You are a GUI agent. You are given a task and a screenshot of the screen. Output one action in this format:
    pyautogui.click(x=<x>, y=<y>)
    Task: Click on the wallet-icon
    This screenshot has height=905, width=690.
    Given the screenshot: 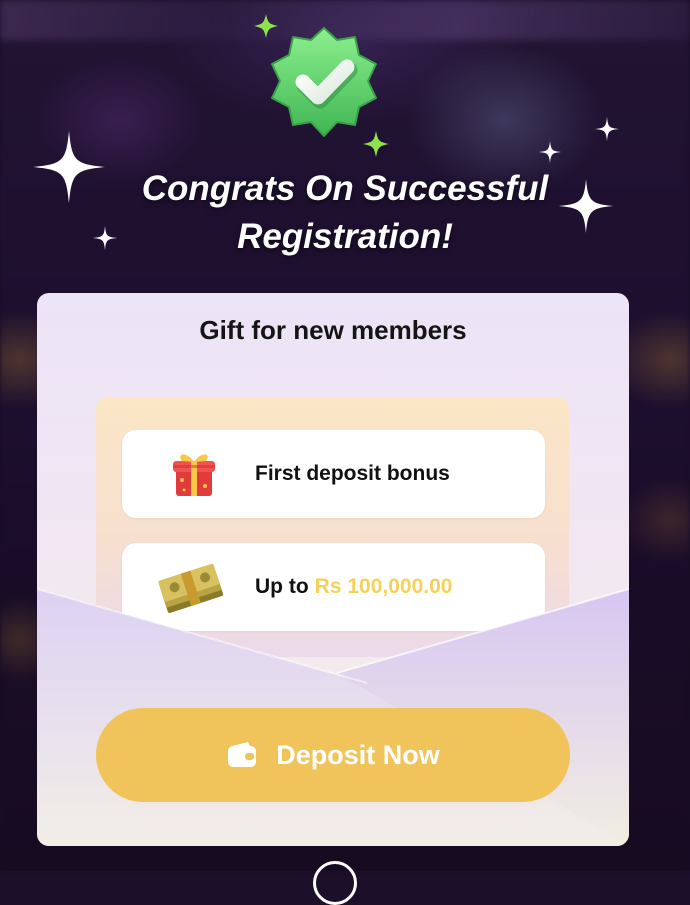 What is the action you would take?
    pyautogui.click(x=242, y=755)
    